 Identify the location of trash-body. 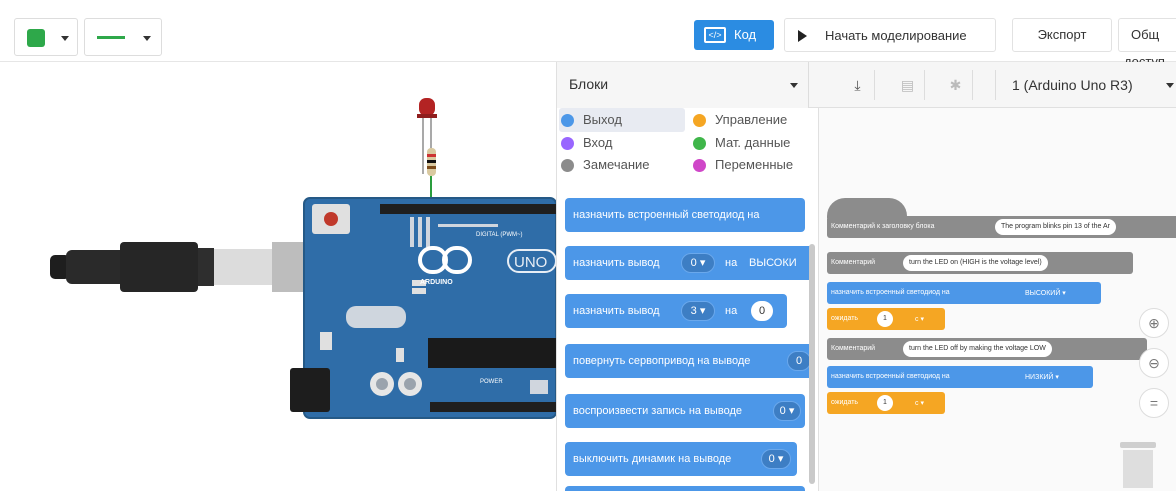
(1138, 469).